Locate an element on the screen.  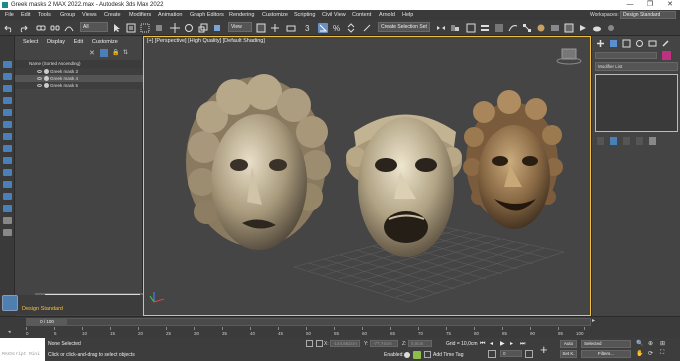
create-geometry-icon is located at coordinates (7, 64).